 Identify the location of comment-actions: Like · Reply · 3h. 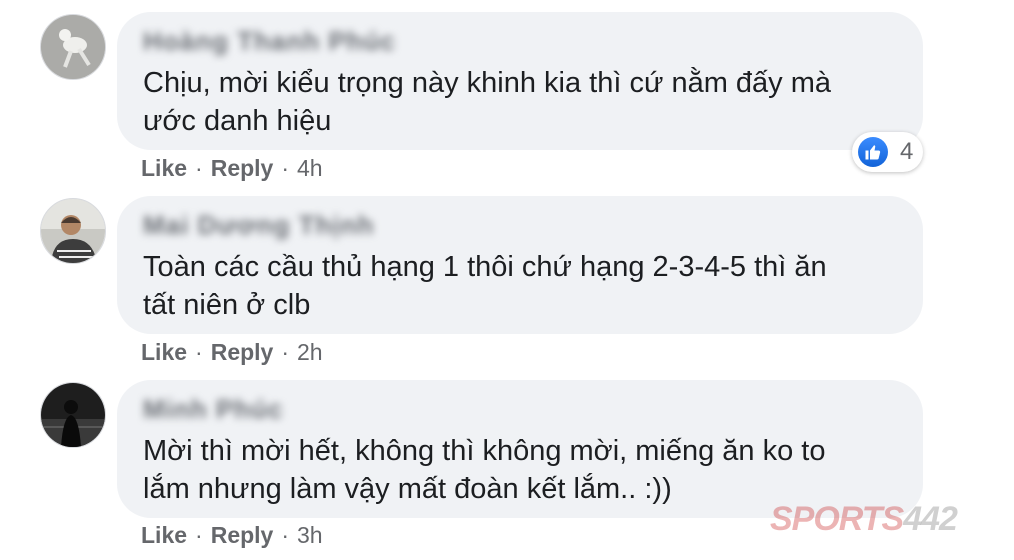
(232, 535).